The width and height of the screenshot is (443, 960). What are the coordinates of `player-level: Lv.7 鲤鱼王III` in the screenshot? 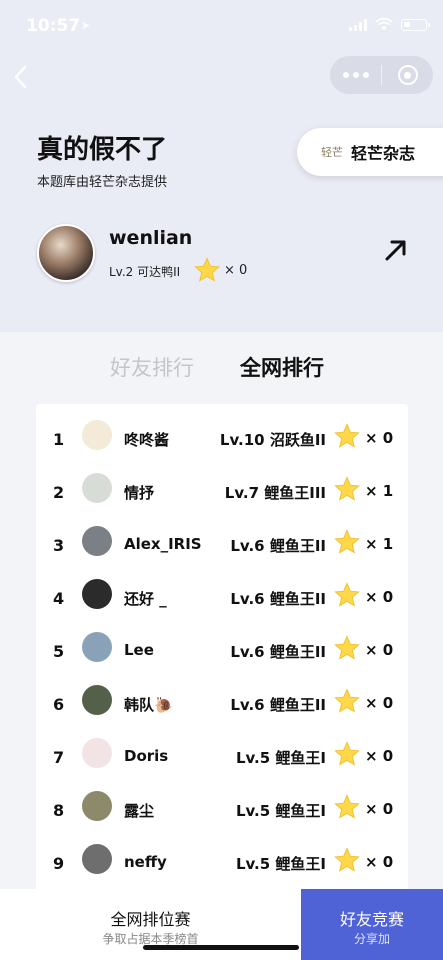 It's located at (275, 493).